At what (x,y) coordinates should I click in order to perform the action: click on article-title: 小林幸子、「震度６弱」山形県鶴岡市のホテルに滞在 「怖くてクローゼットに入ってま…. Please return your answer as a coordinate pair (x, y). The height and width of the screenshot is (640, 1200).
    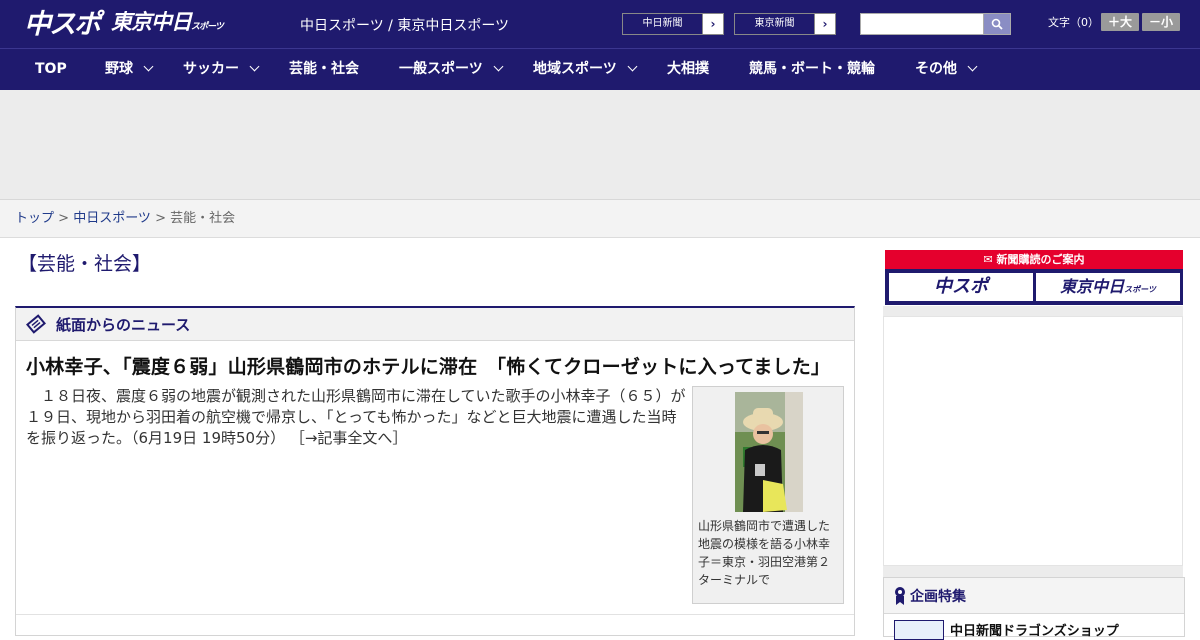
    Looking at the image, I should click on (428, 365).